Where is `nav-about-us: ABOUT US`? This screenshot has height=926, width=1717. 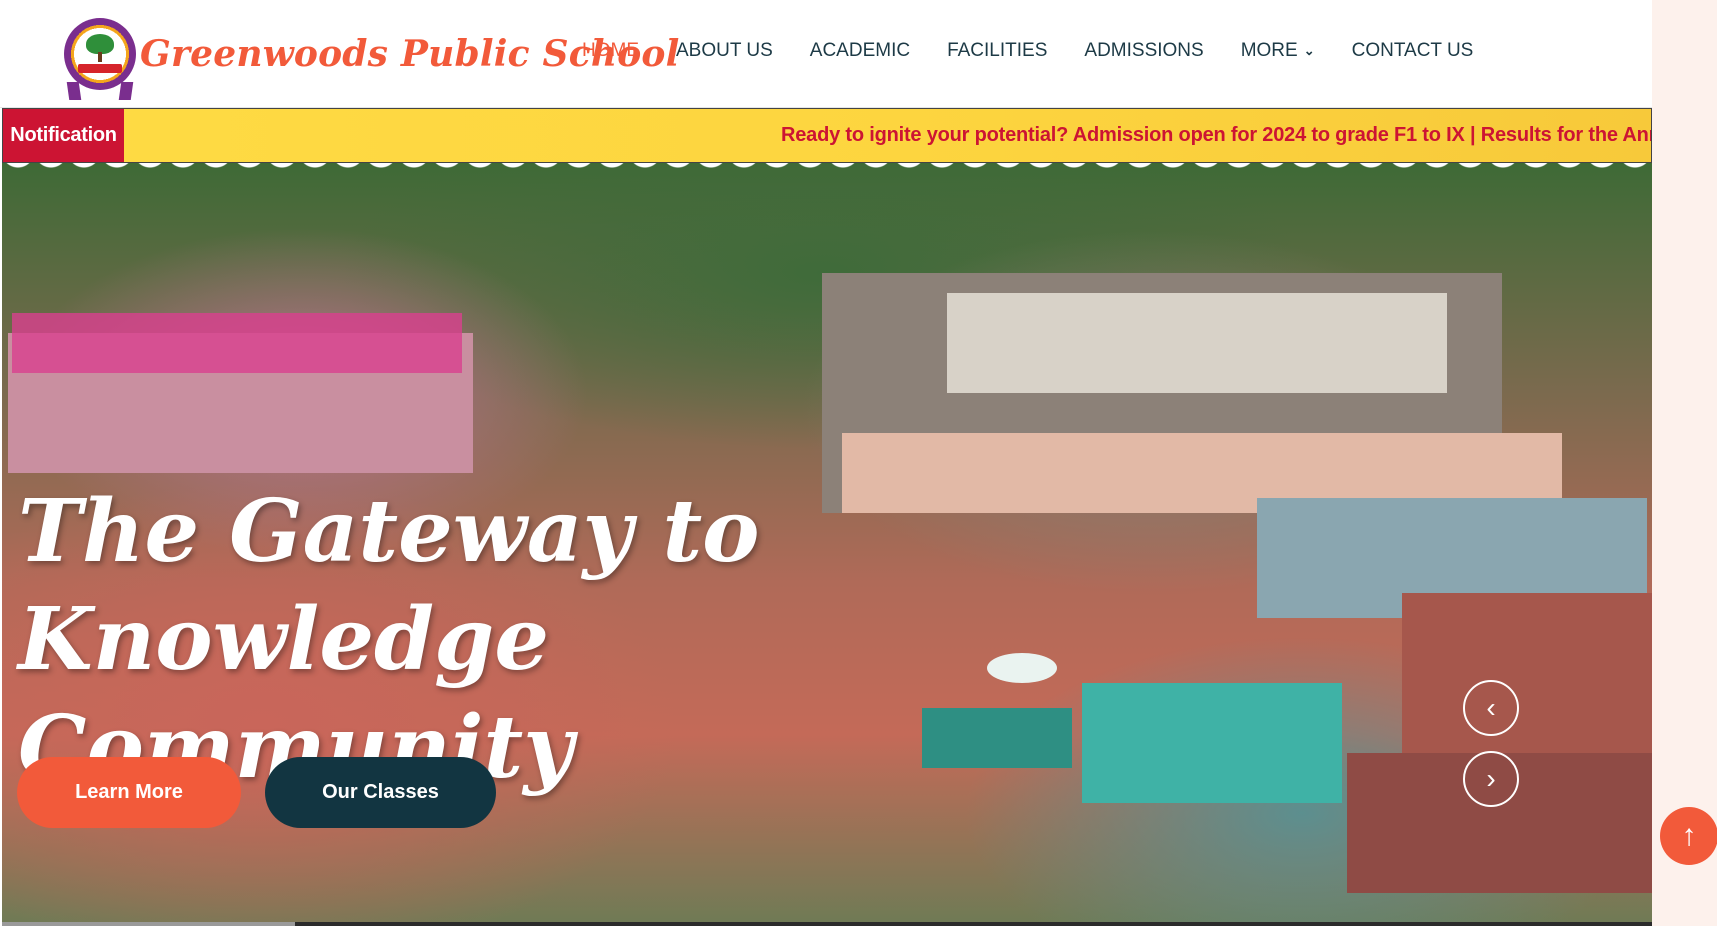 nav-about-us: ABOUT US is located at coordinates (724, 51).